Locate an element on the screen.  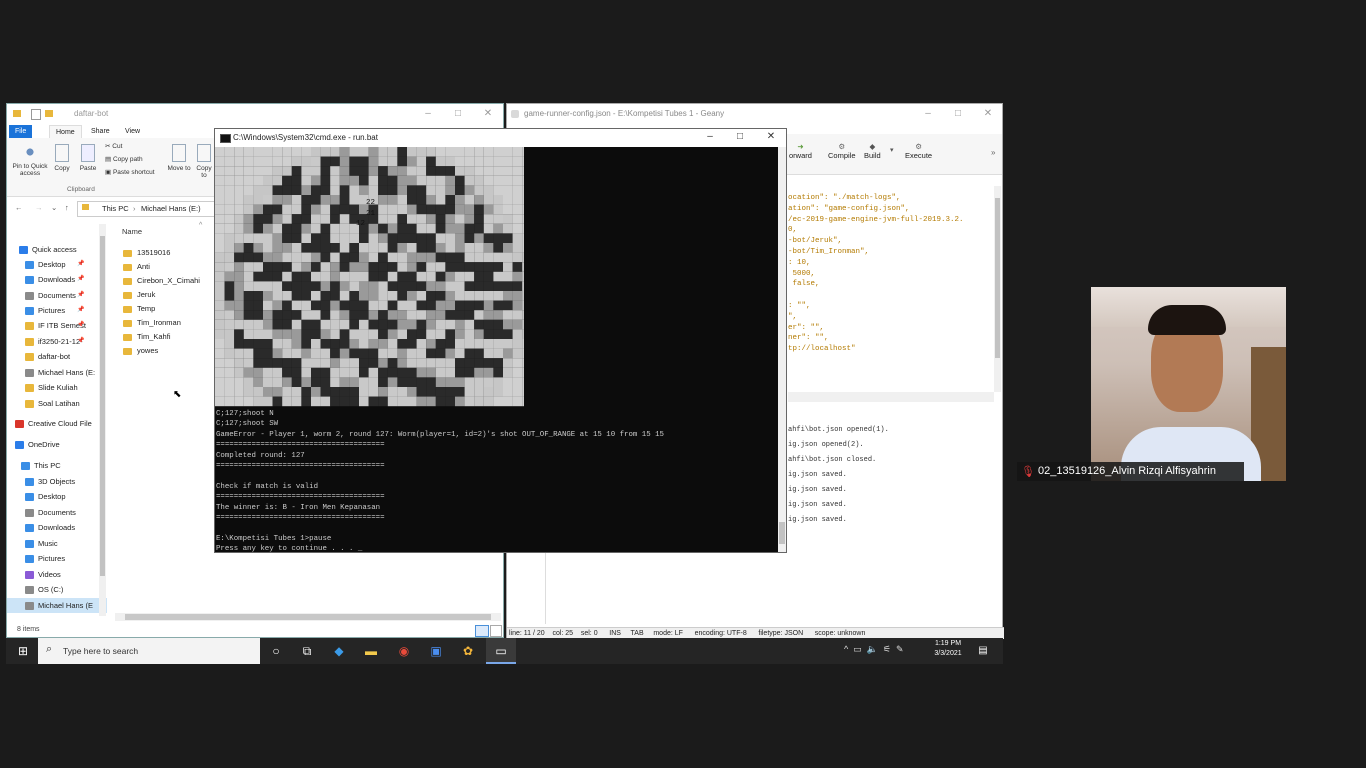
system-tray-icons: ^▭🔈⚟✎ is located at coordinates (876, 649).